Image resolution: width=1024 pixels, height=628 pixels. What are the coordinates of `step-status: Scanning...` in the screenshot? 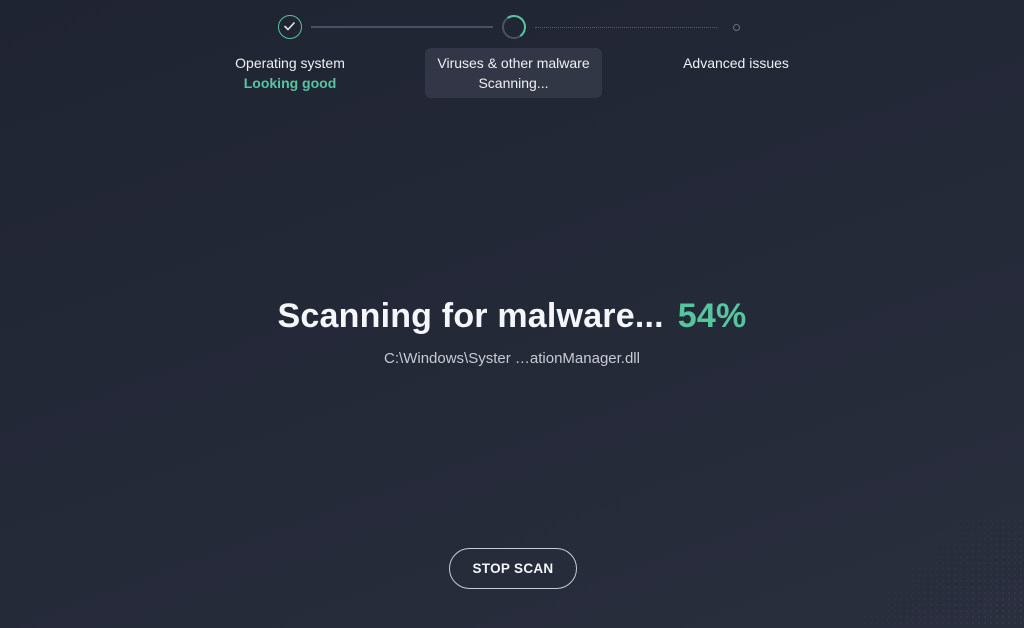 It's located at (513, 83).